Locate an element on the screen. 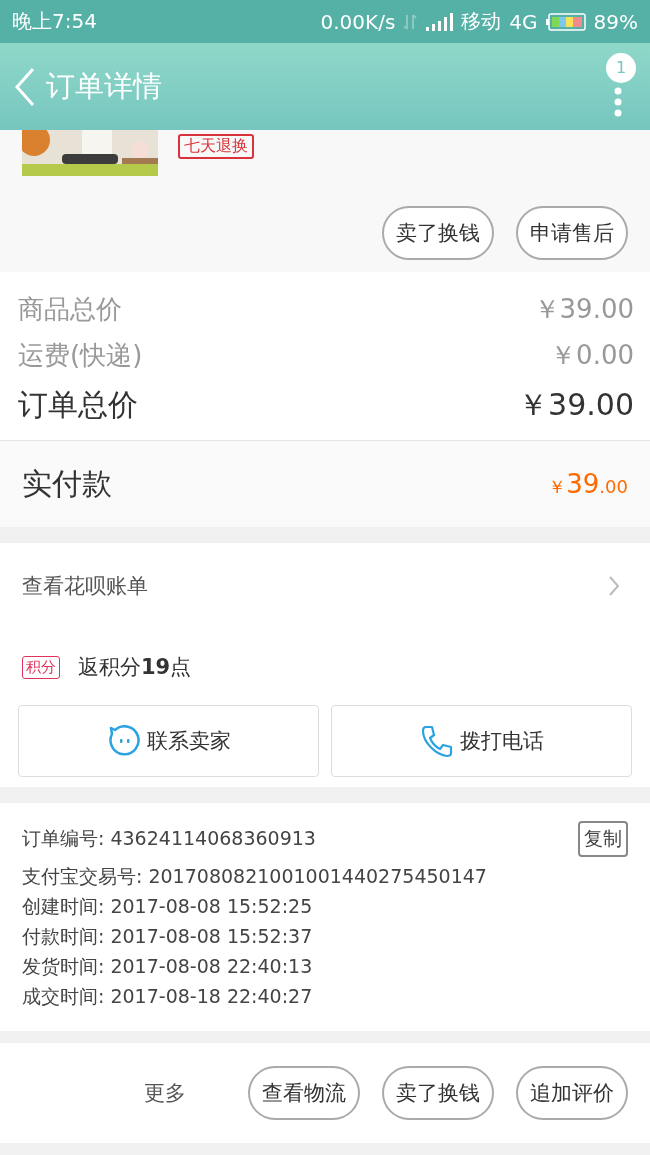 The width and height of the screenshot is (650, 1155). paid-amount: ￥39.00 is located at coordinates (588, 484).